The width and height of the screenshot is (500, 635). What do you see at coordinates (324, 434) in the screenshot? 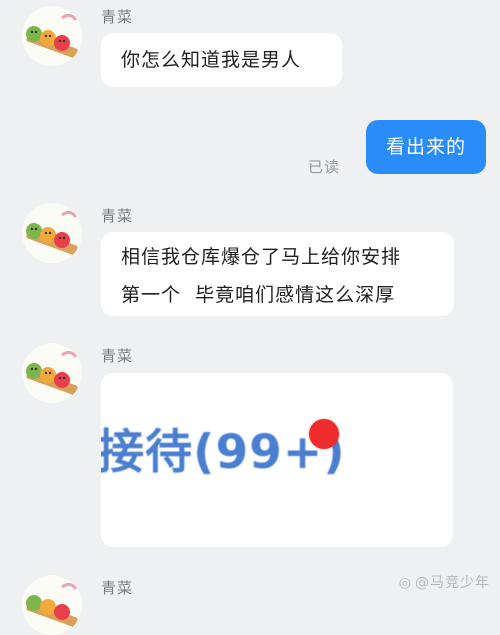
I see `notification-dot-icon` at bounding box center [324, 434].